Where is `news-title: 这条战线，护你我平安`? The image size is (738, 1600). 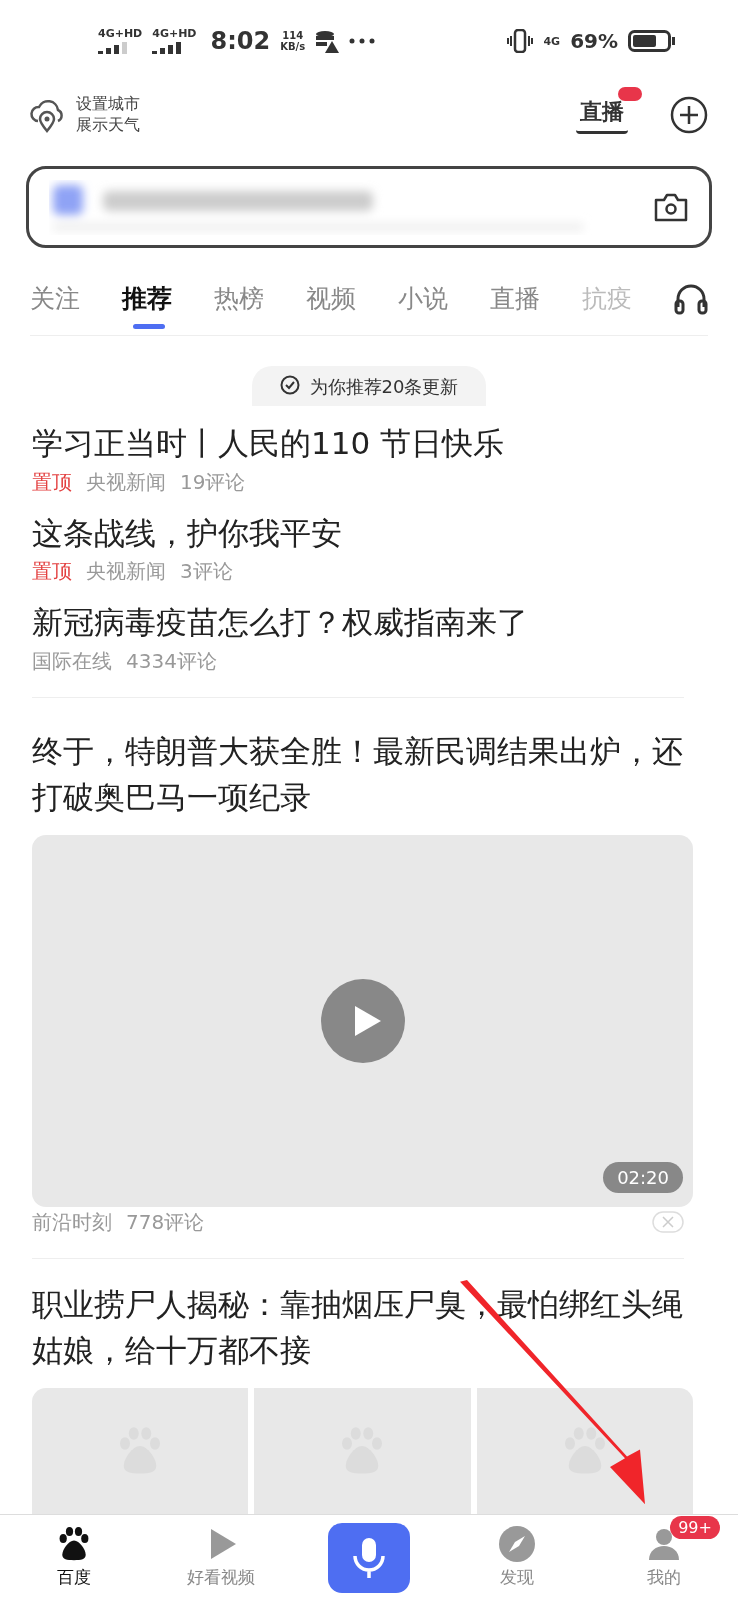 news-title: 这条战线，护你我平安 is located at coordinates (358, 532).